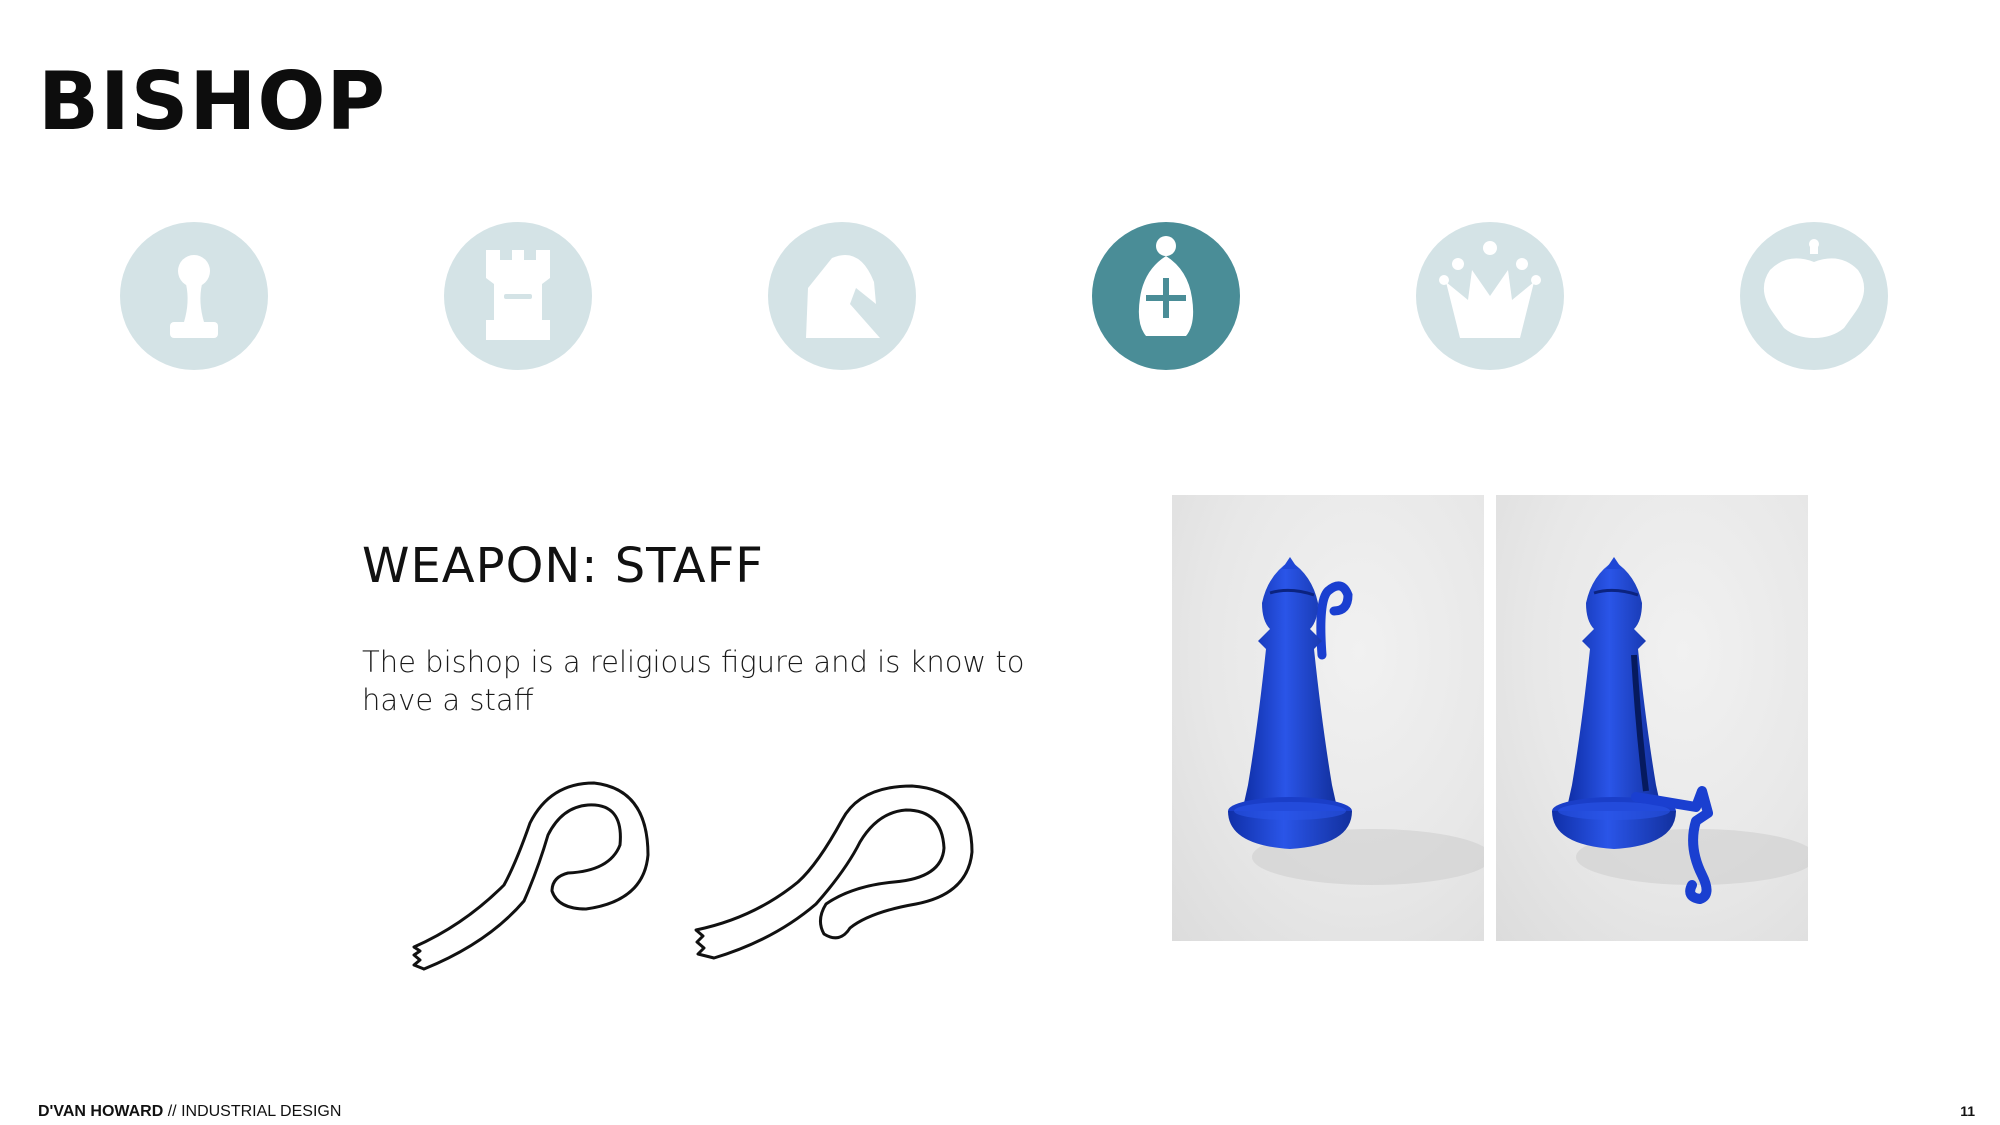 This screenshot has height=1125, width=2000. What do you see at coordinates (842, 296) in the screenshot?
I see `knight-icon` at bounding box center [842, 296].